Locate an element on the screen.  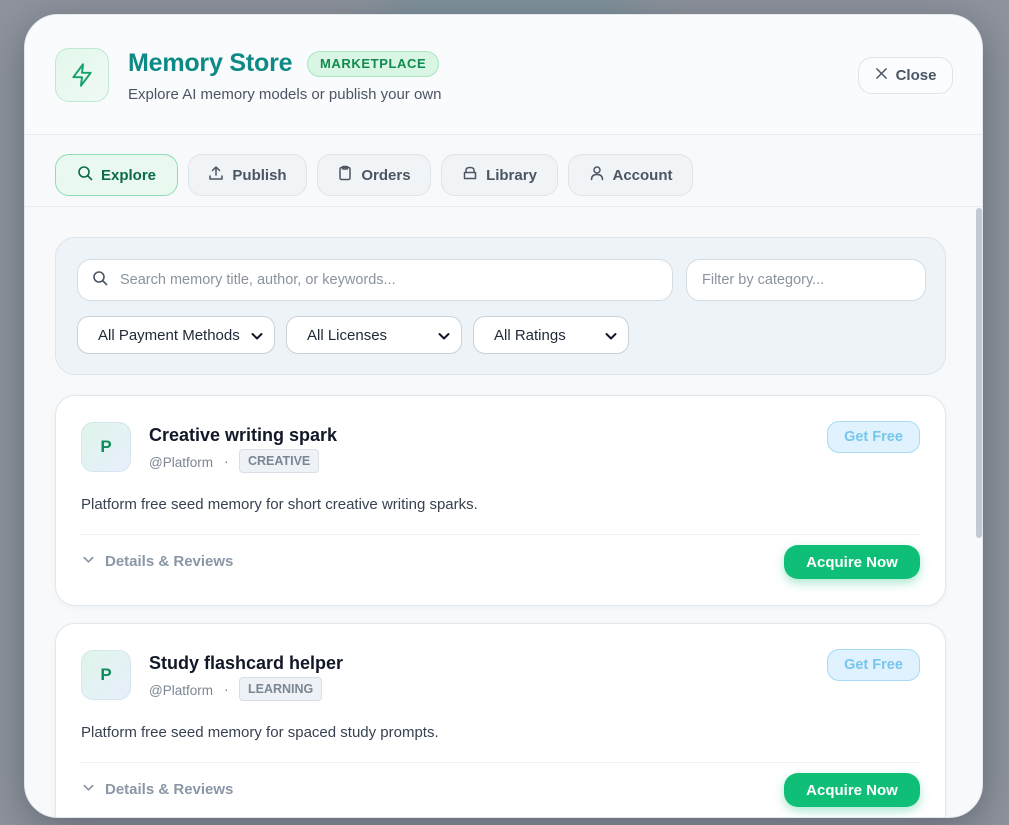
category-filter-field is located at coordinates (806, 280).